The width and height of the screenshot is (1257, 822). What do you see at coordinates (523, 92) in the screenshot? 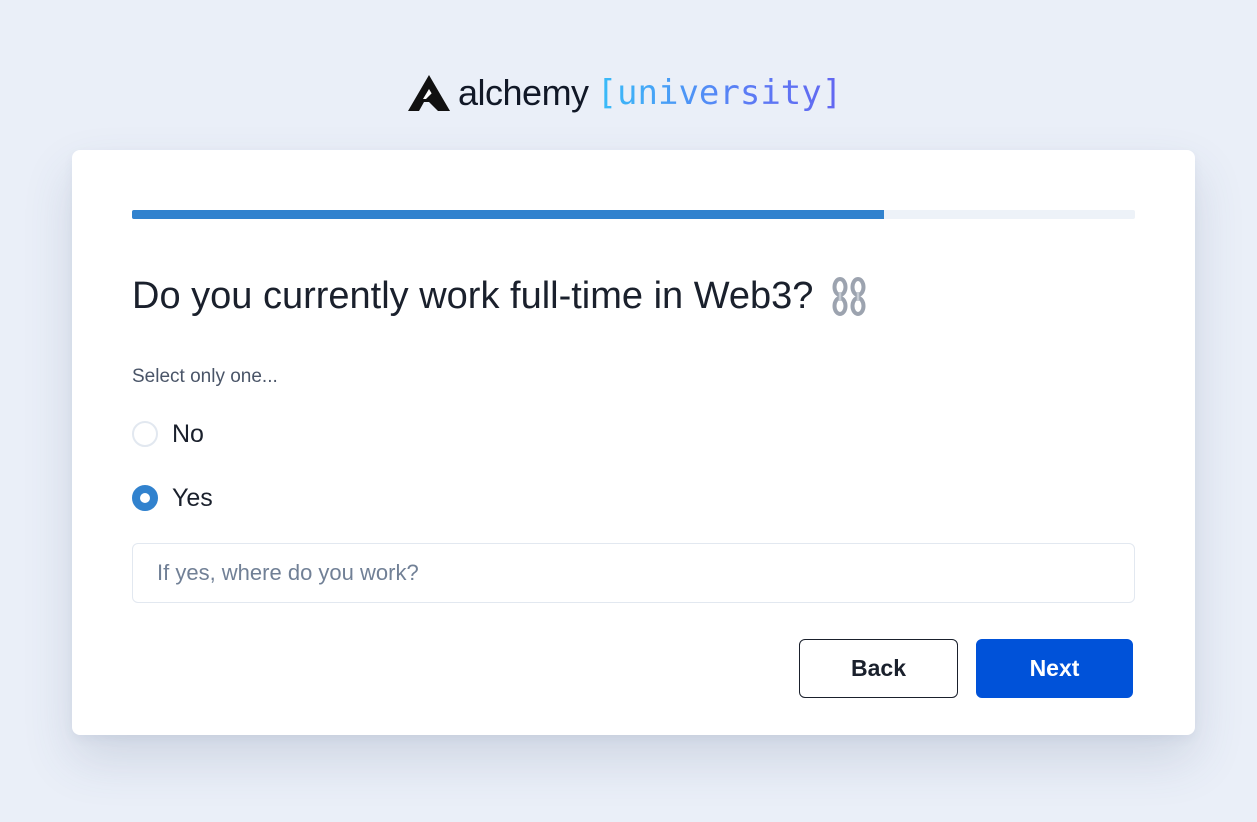
I see `brand-wordmark: alchemy` at bounding box center [523, 92].